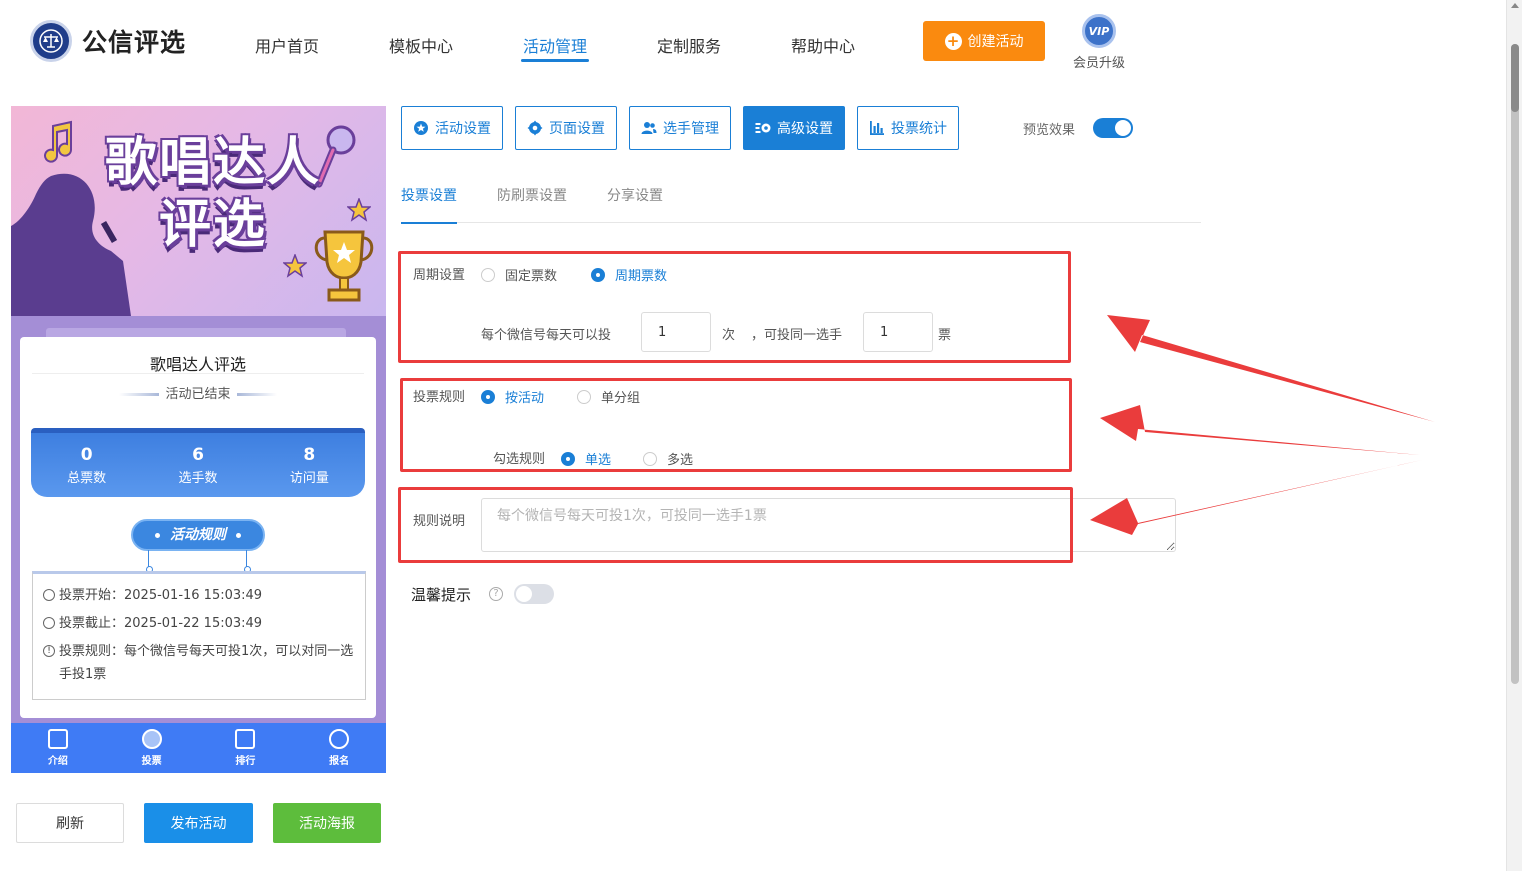  I want to click on activity-banner: 歌唱达人 评选, so click(198, 211).